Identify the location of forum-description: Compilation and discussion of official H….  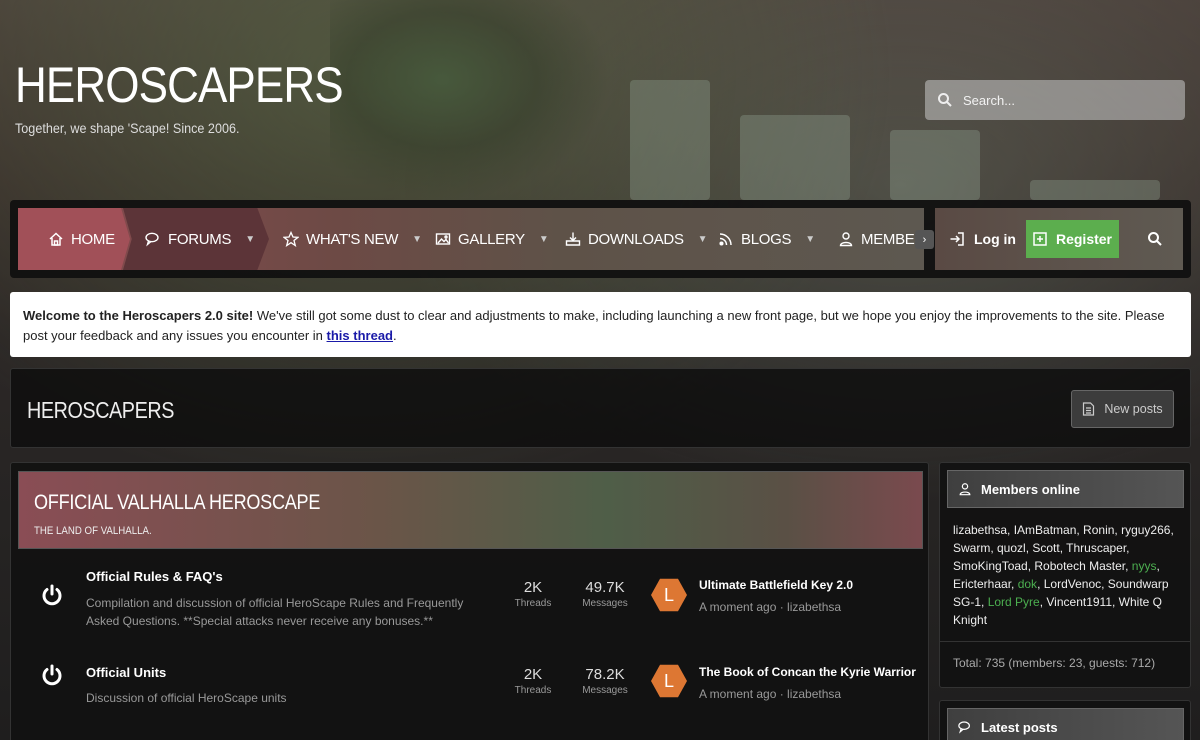
(275, 612).